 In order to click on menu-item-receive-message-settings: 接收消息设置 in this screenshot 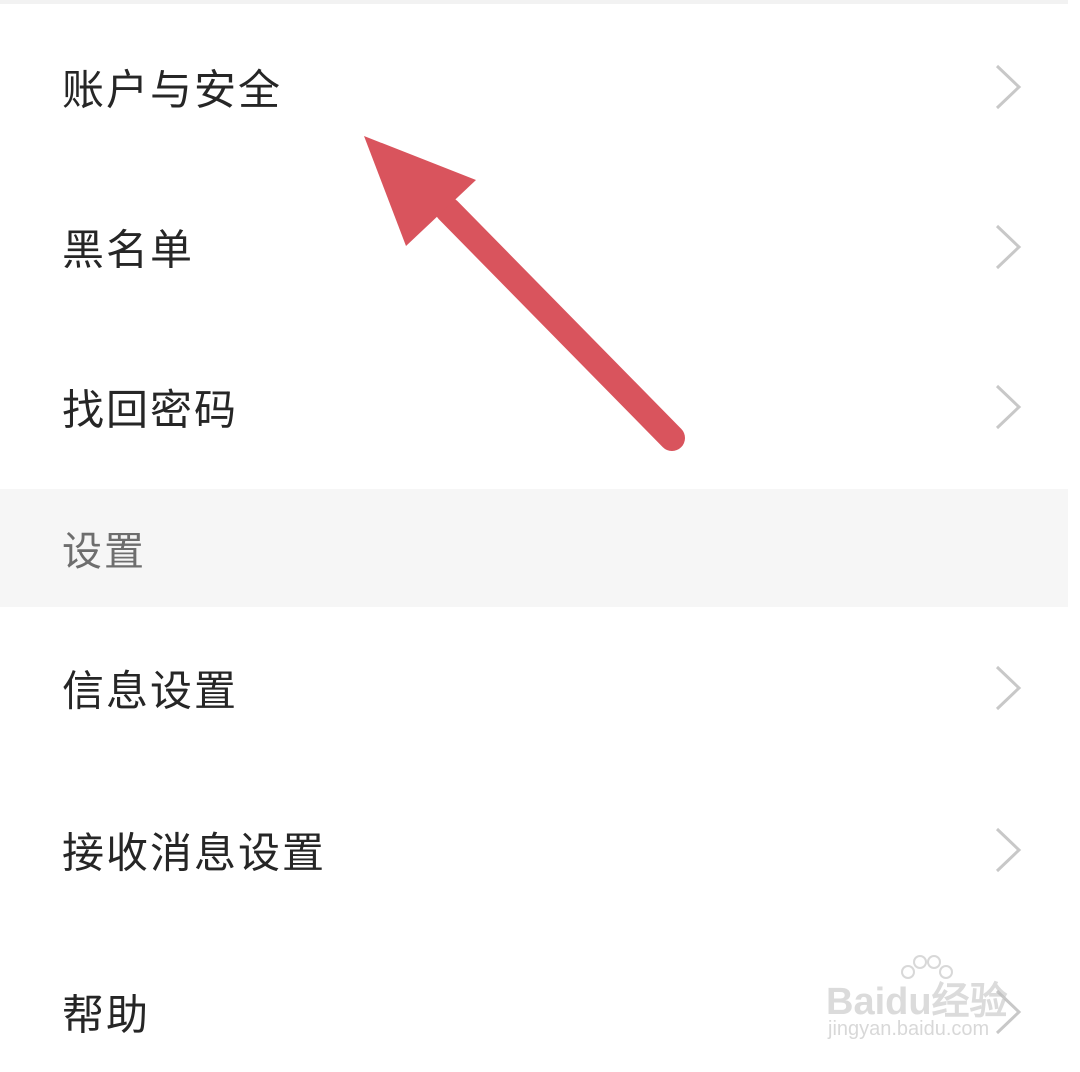, I will do `click(530, 850)`.